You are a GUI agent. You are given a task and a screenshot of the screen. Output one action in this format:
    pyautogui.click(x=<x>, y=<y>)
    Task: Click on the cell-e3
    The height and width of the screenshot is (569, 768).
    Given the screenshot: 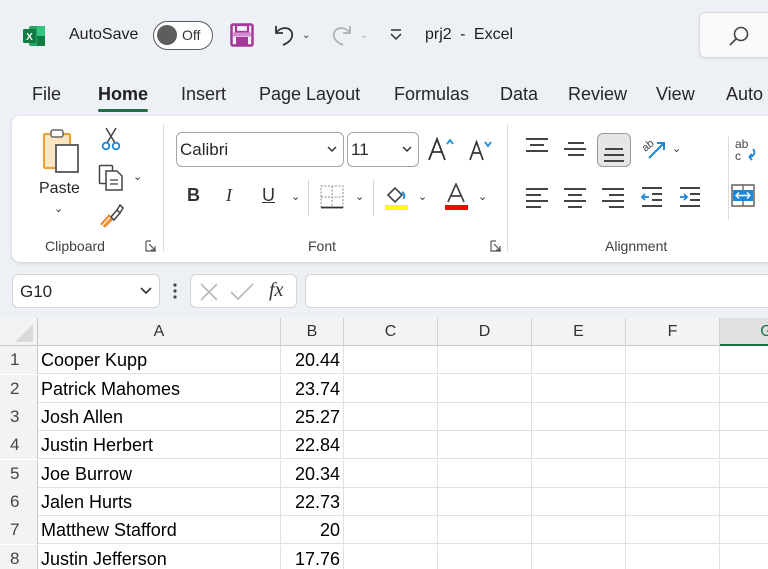 What is the action you would take?
    pyautogui.click(x=579, y=417)
    